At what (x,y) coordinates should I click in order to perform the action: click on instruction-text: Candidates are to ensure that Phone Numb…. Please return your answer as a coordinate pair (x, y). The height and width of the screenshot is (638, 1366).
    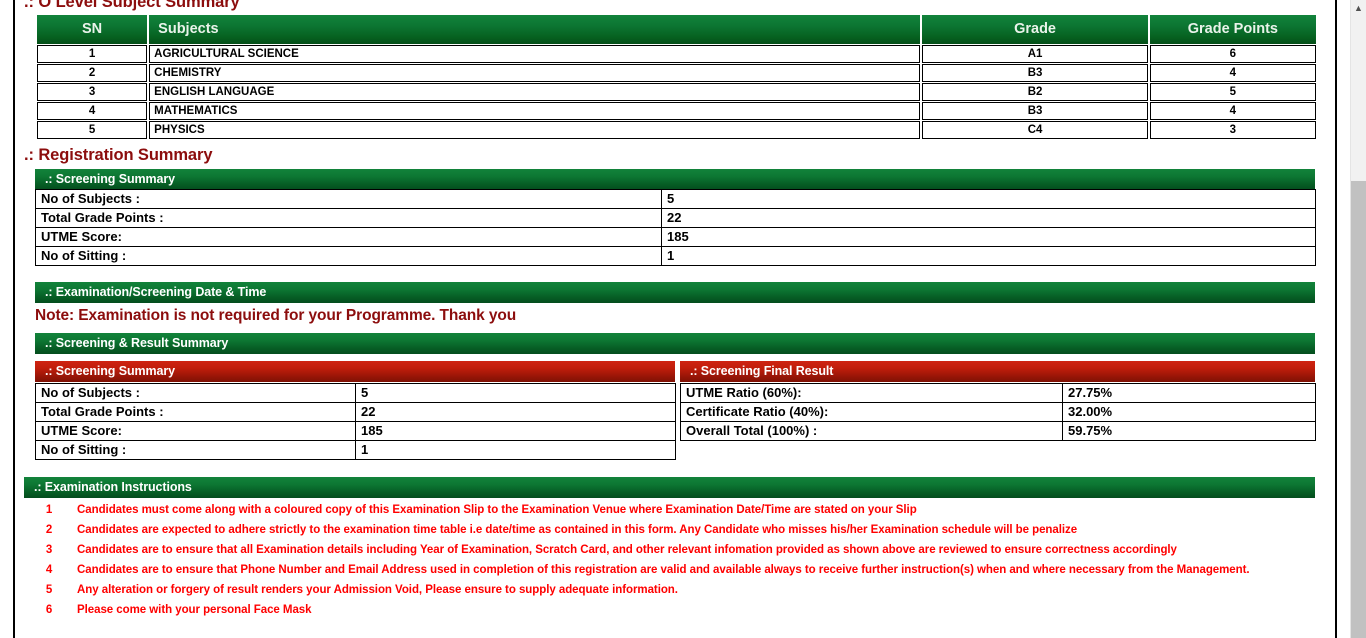
    Looking at the image, I should click on (663, 570).